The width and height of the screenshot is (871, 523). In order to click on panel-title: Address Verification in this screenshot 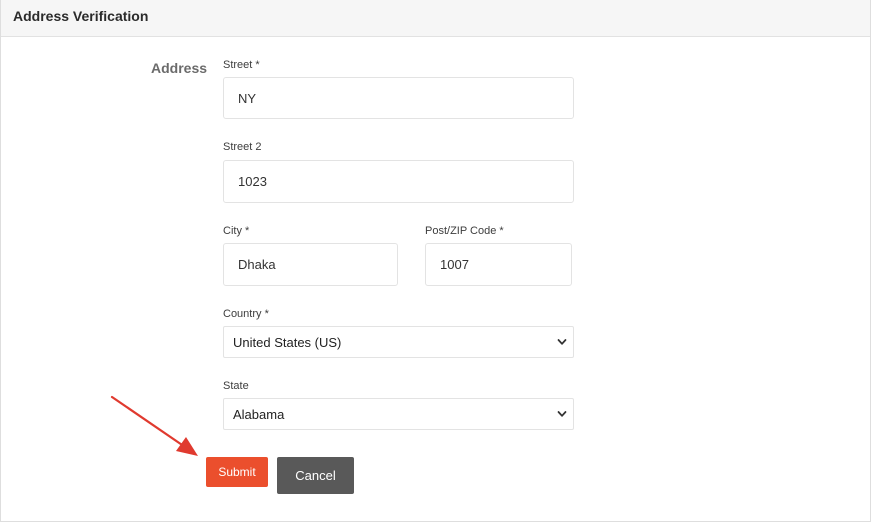, I will do `click(81, 16)`.